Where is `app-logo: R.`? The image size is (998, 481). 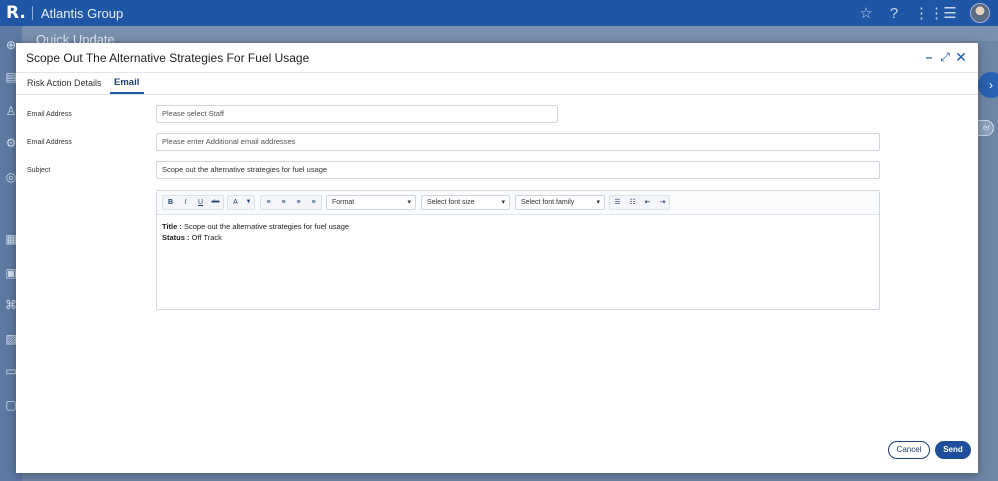
app-logo: R. is located at coordinates (13, 13).